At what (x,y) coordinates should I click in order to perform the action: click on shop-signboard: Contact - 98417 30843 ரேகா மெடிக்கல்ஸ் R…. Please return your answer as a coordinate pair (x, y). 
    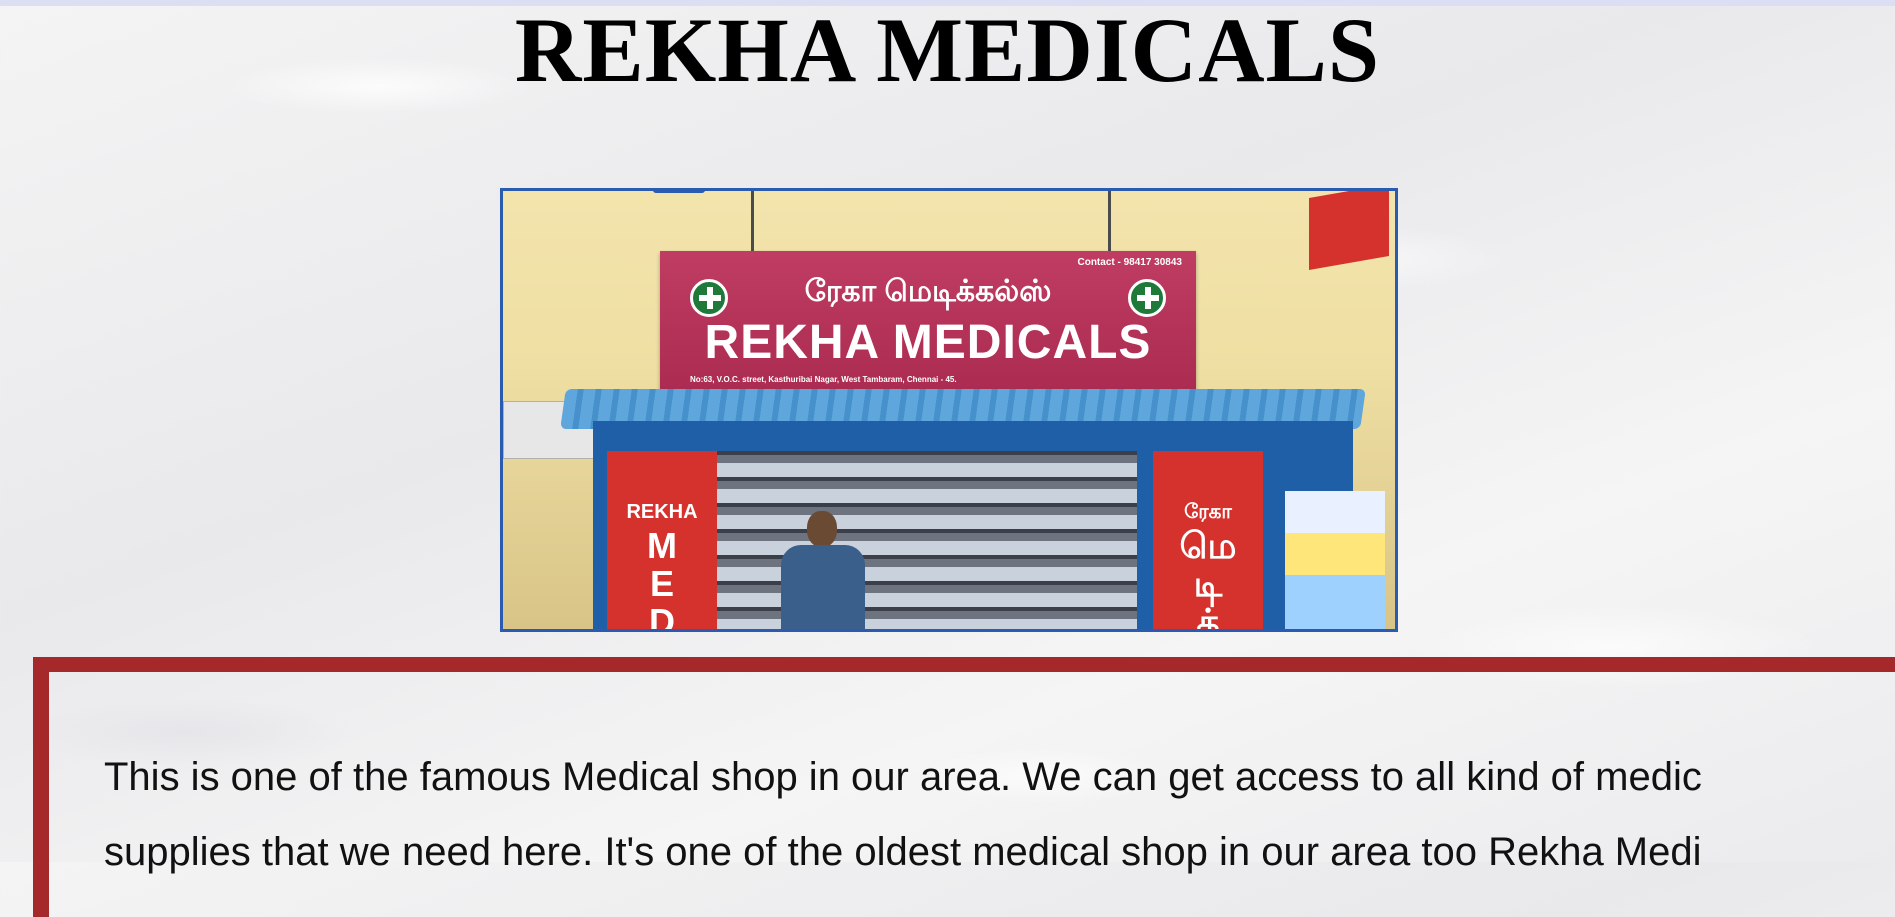
    Looking at the image, I should click on (928, 326).